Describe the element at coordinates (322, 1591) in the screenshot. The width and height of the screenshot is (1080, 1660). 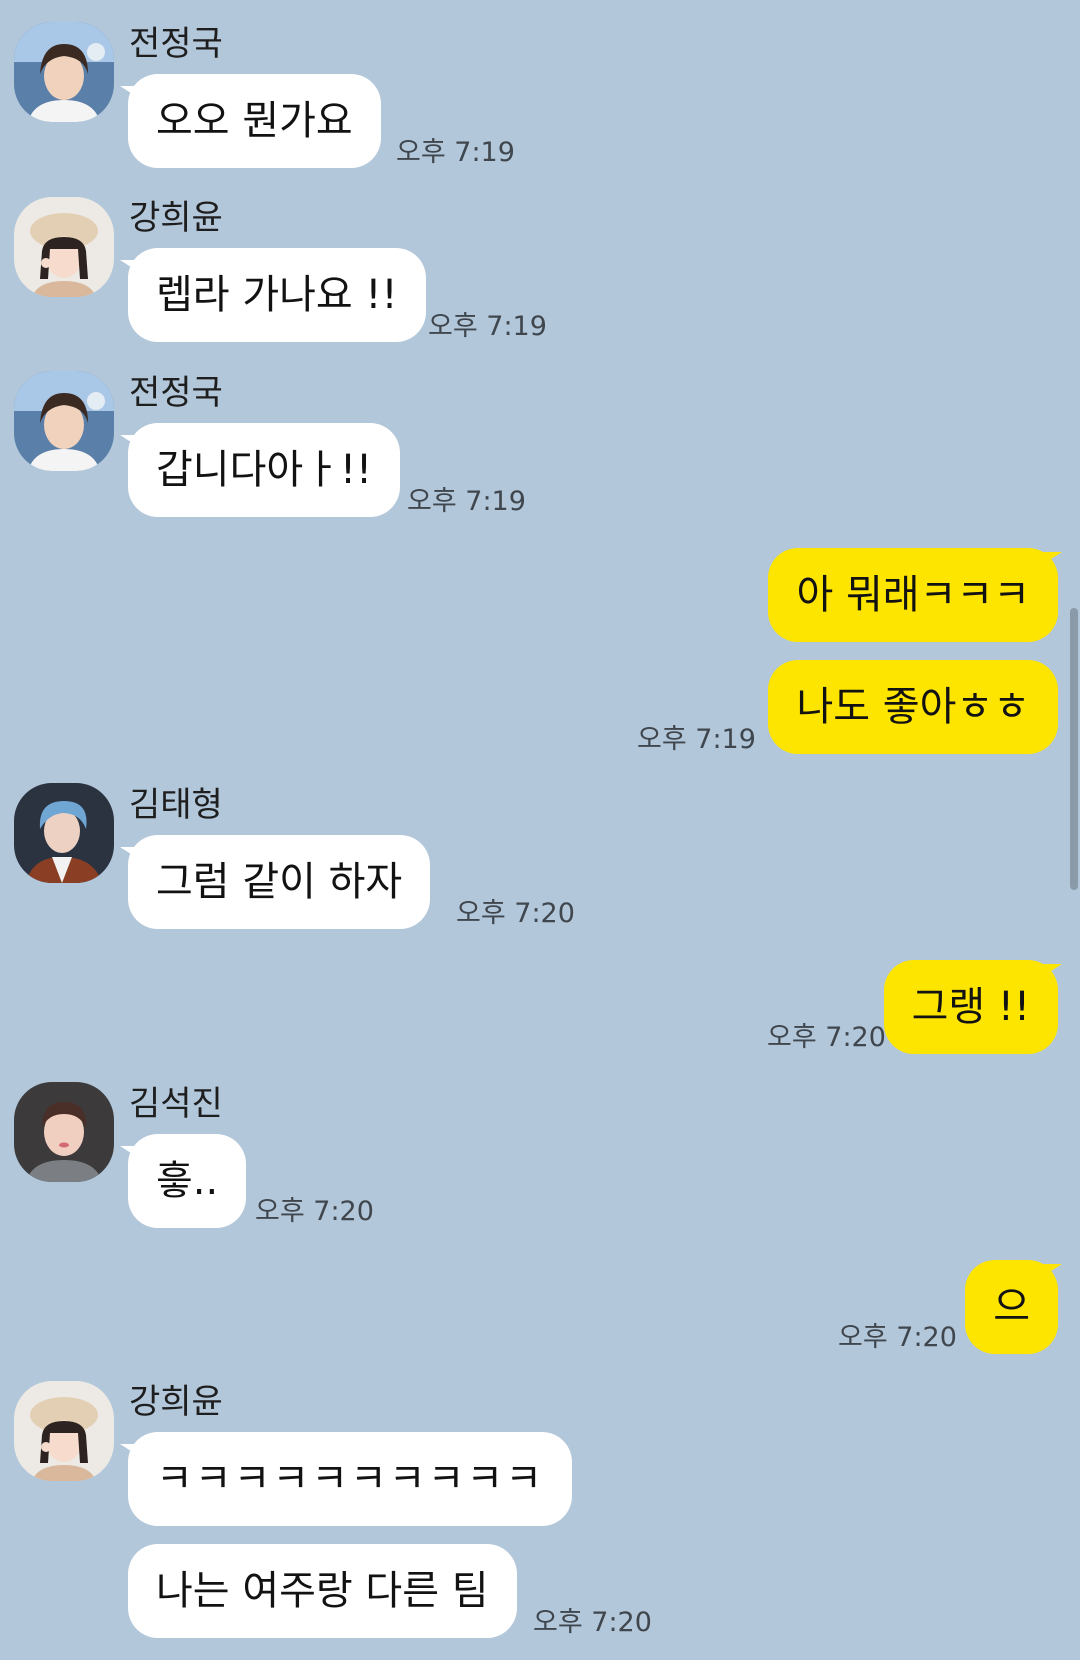
I see `message-bubble: 나는 여주랑 다른 팀` at that location.